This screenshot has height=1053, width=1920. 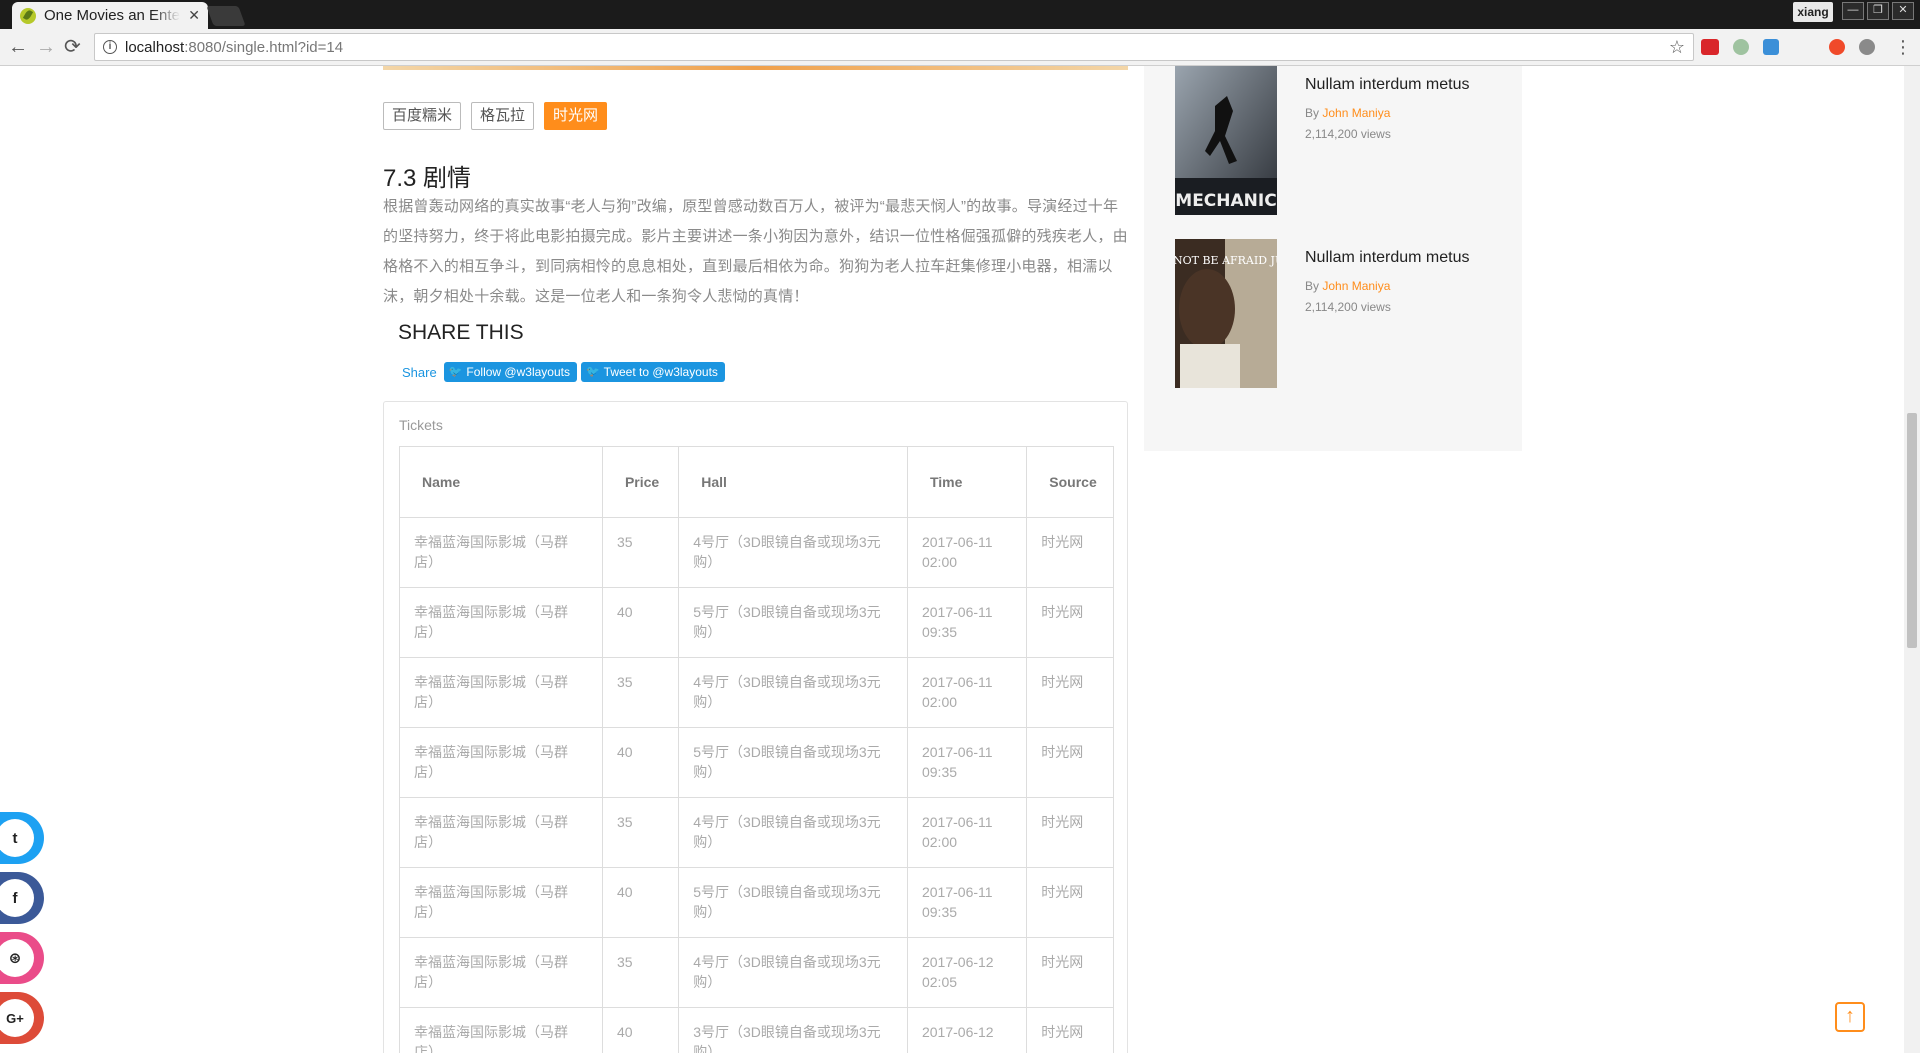 What do you see at coordinates (1912, 530) in the screenshot?
I see `scrollbar-thumb` at bounding box center [1912, 530].